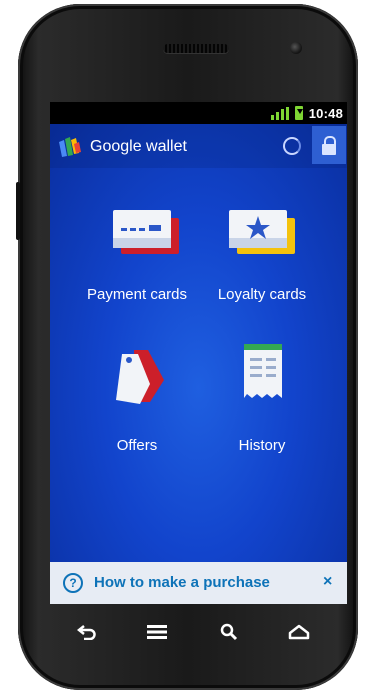 The height and width of the screenshot is (694, 372). What do you see at coordinates (262, 232) in the screenshot?
I see `loyalty-cards-icon` at bounding box center [262, 232].